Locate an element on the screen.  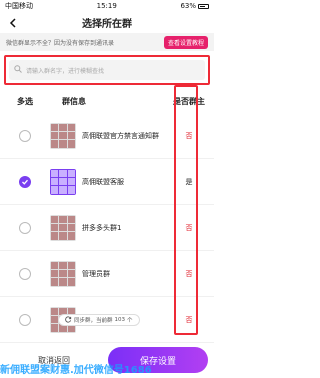
notice-bar: 微信群显示不全？因为没有保存到通讯录 查看设置教程 is located at coordinates (107, 42).